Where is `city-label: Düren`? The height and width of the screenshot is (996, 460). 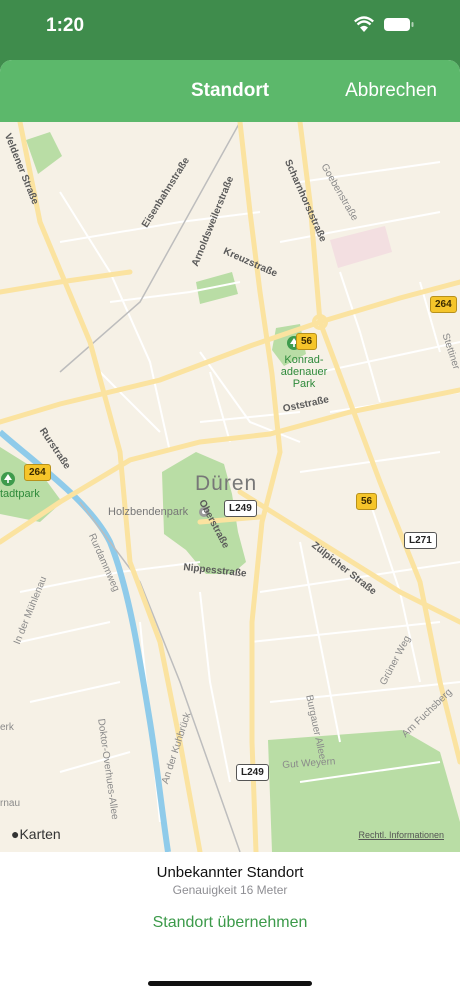
city-label: Düren is located at coordinates (226, 483).